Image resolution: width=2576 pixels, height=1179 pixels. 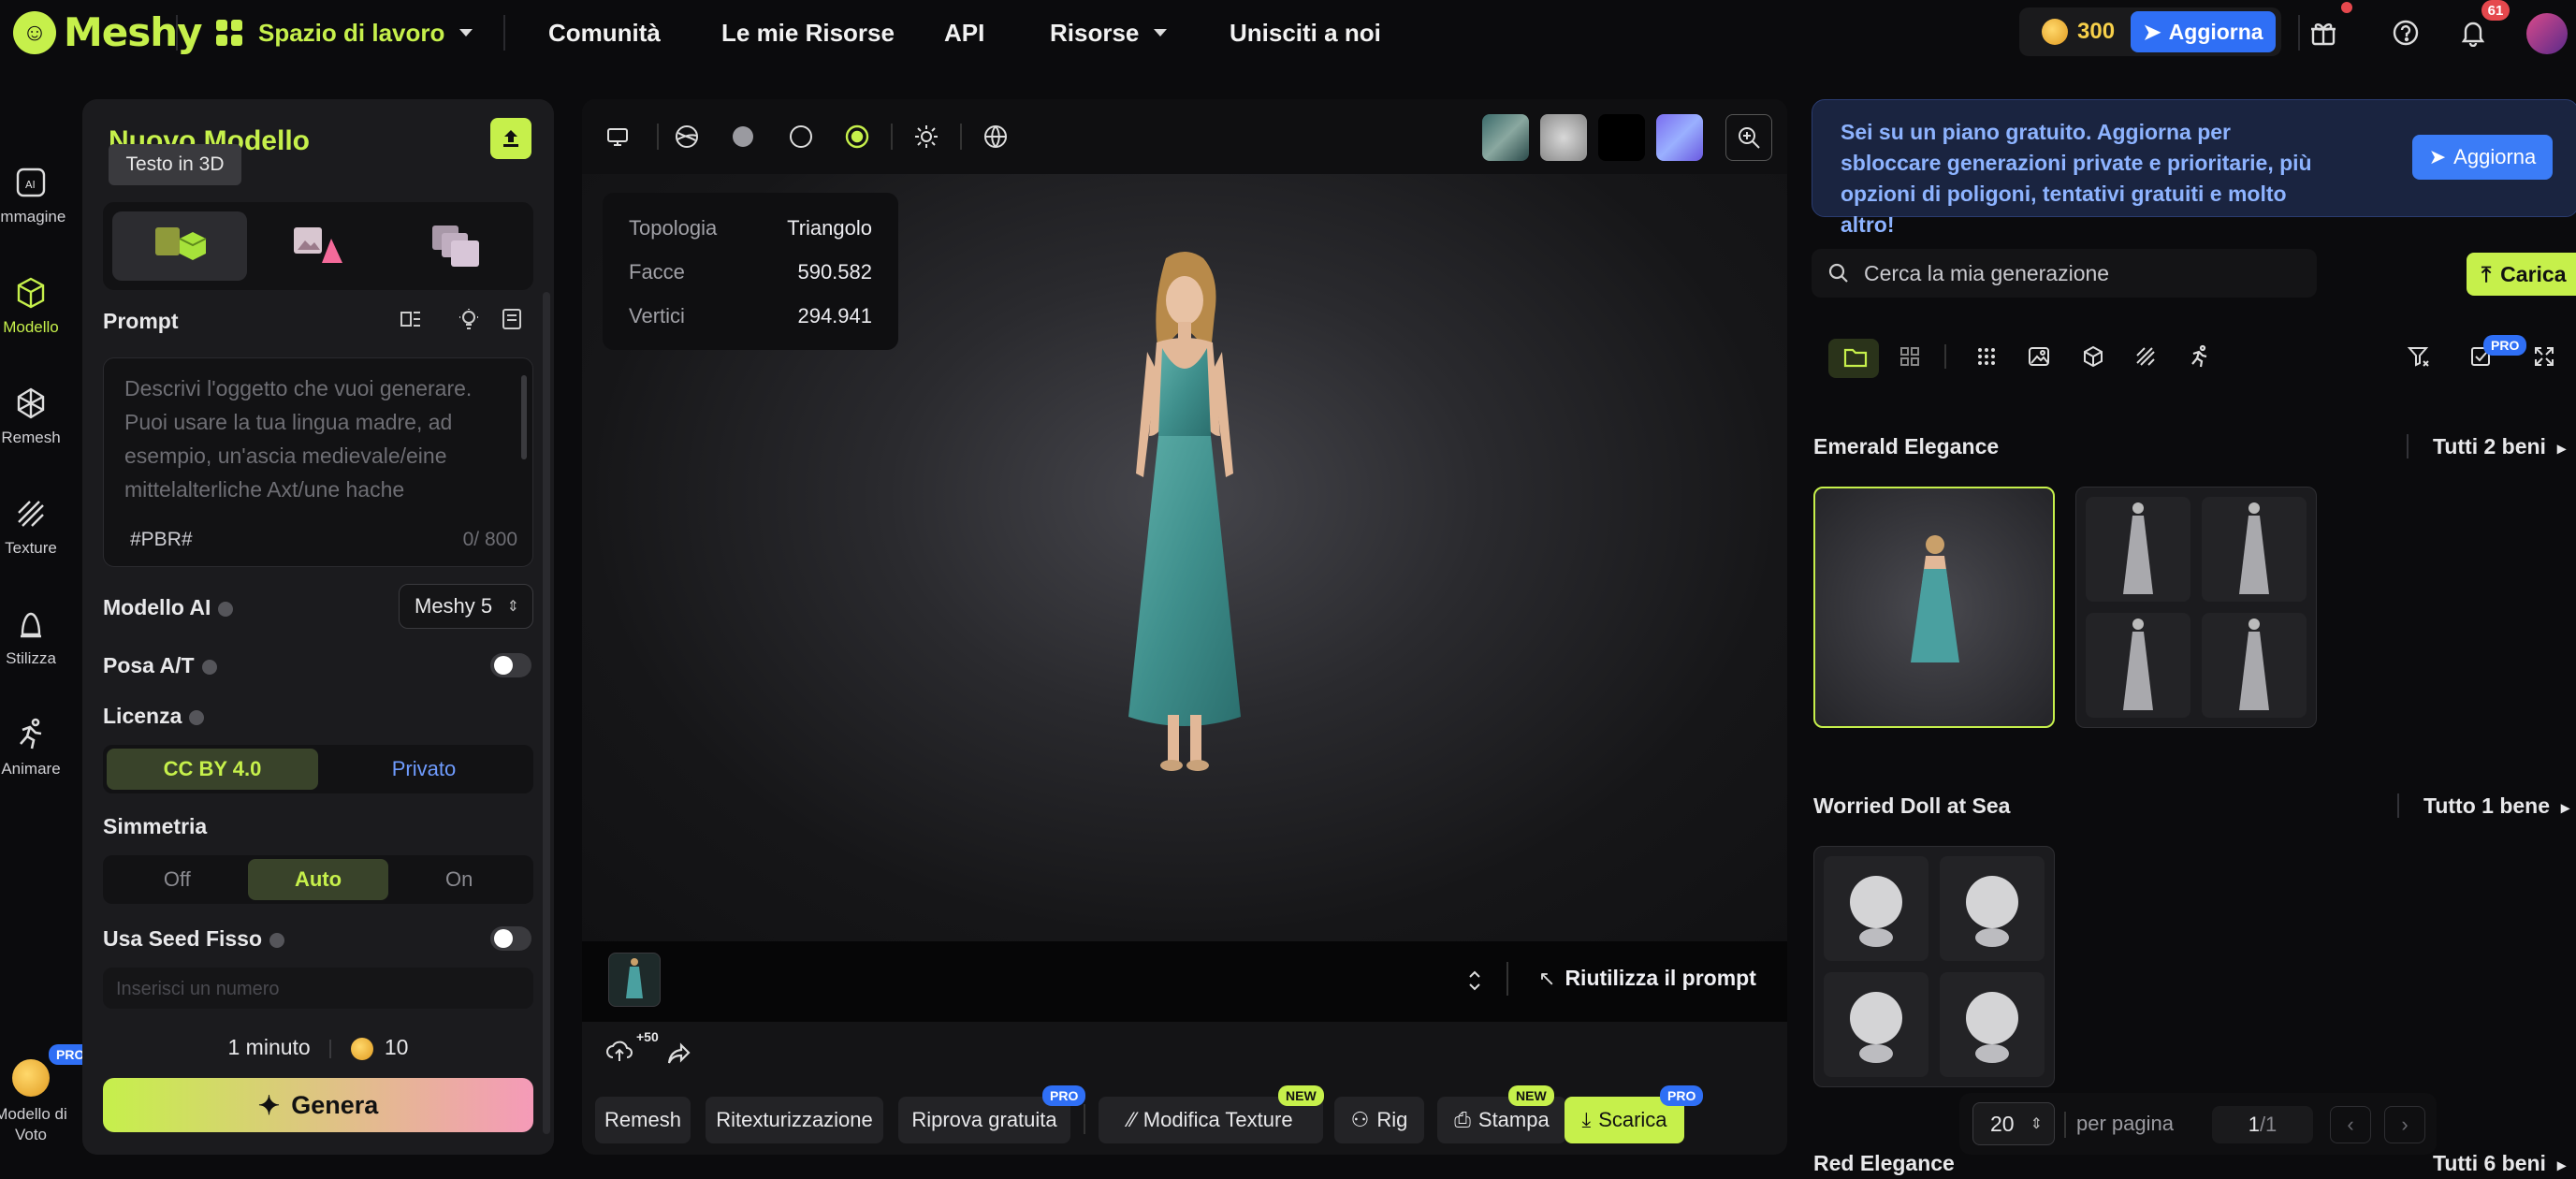 What do you see at coordinates (926, 137) in the screenshot?
I see `light-icon` at bounding box center [926, 137].